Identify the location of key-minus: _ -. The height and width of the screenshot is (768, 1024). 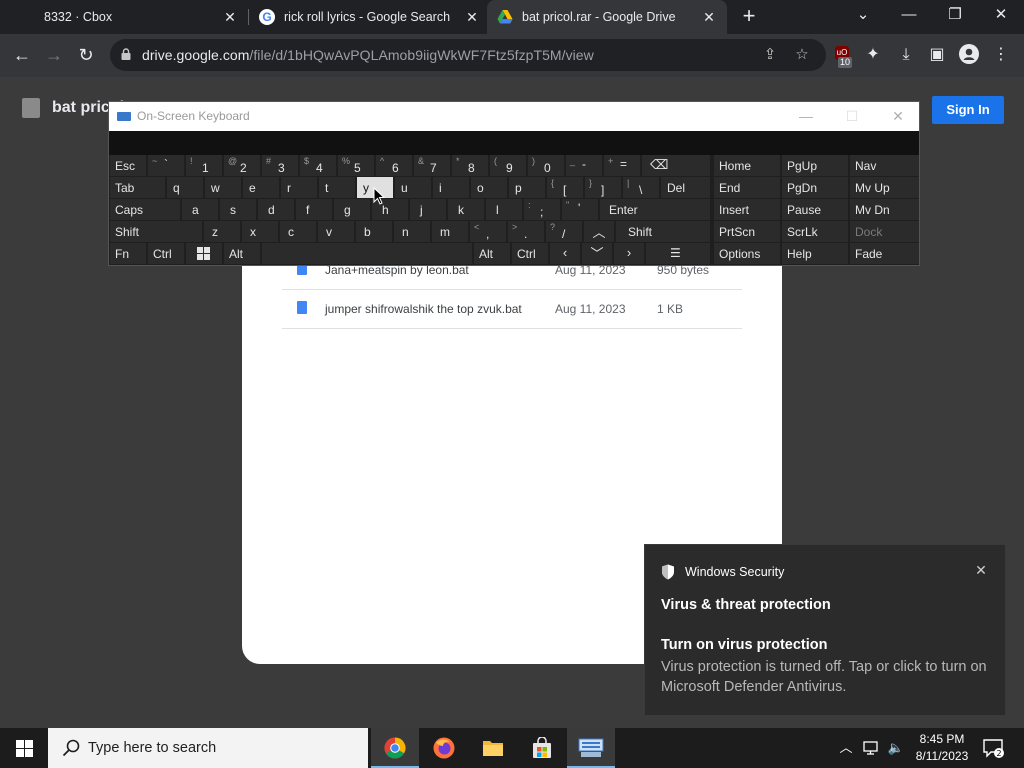
(584, 165).